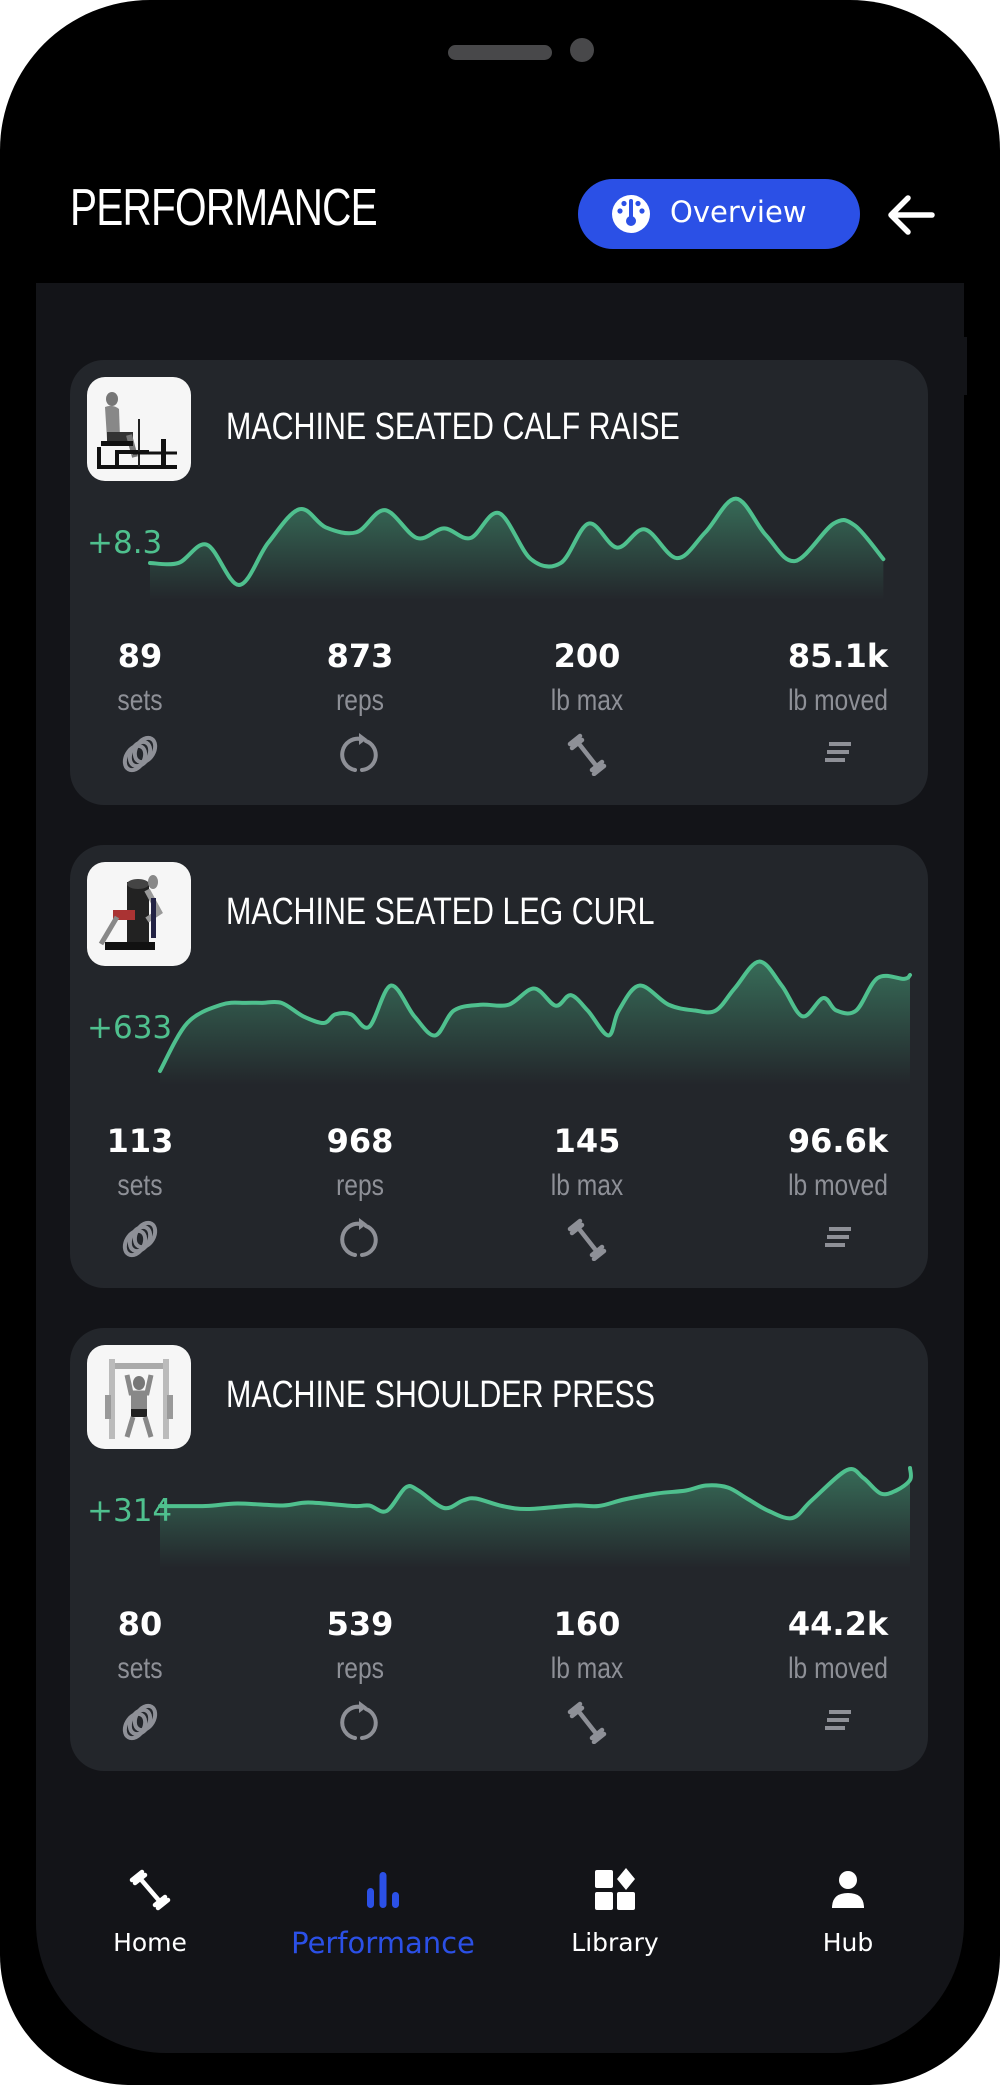  What do you see at coordinates (453, 427) in the screenshot?
I see `exercise-title: MACHINE SEATED CALF RAISE` at bounding box center [453, 427].